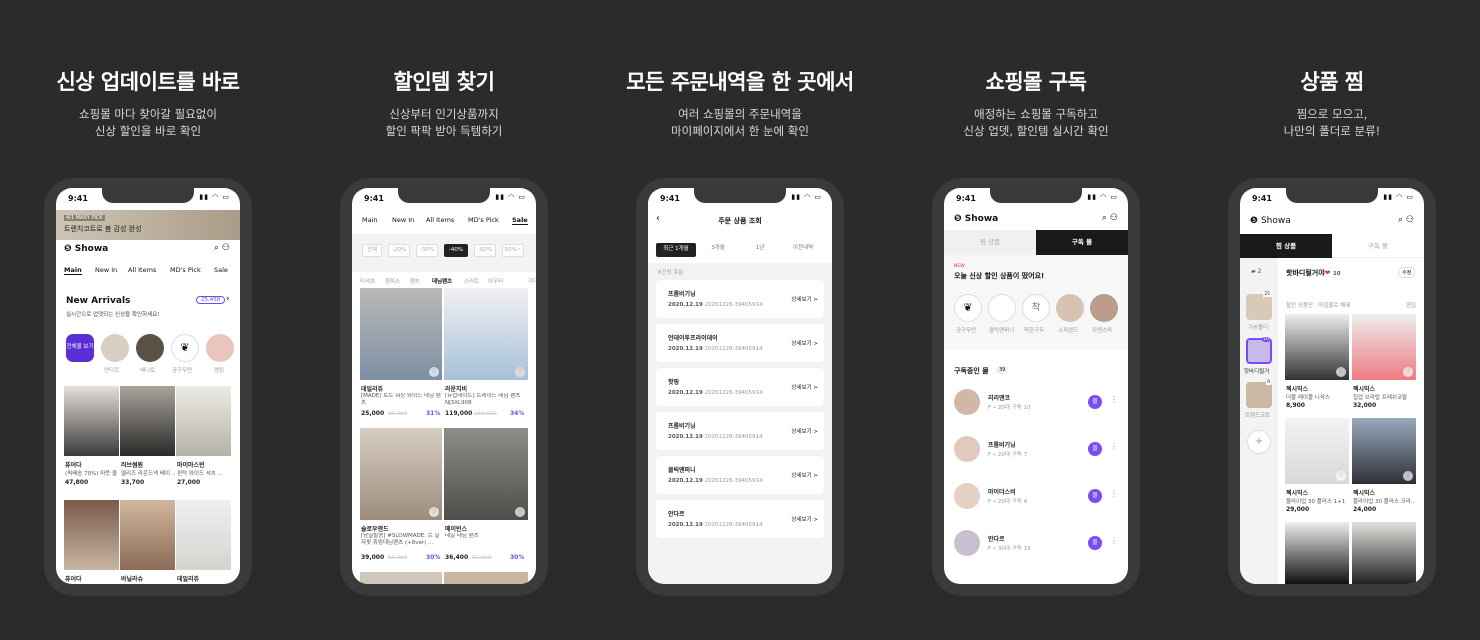 The image size is (1480, 640). What do you see at coordinates (495, 281) in the screenshot?
I see `category-tab: 아우터` at bounding box center [495, 281].